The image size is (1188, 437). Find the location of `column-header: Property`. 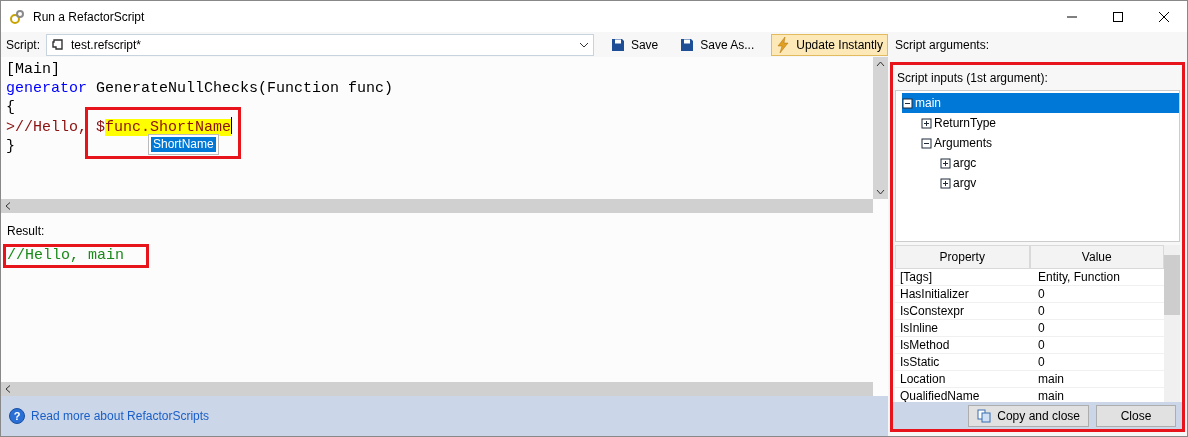

column-header: Property is located at coordinates (962, 257).